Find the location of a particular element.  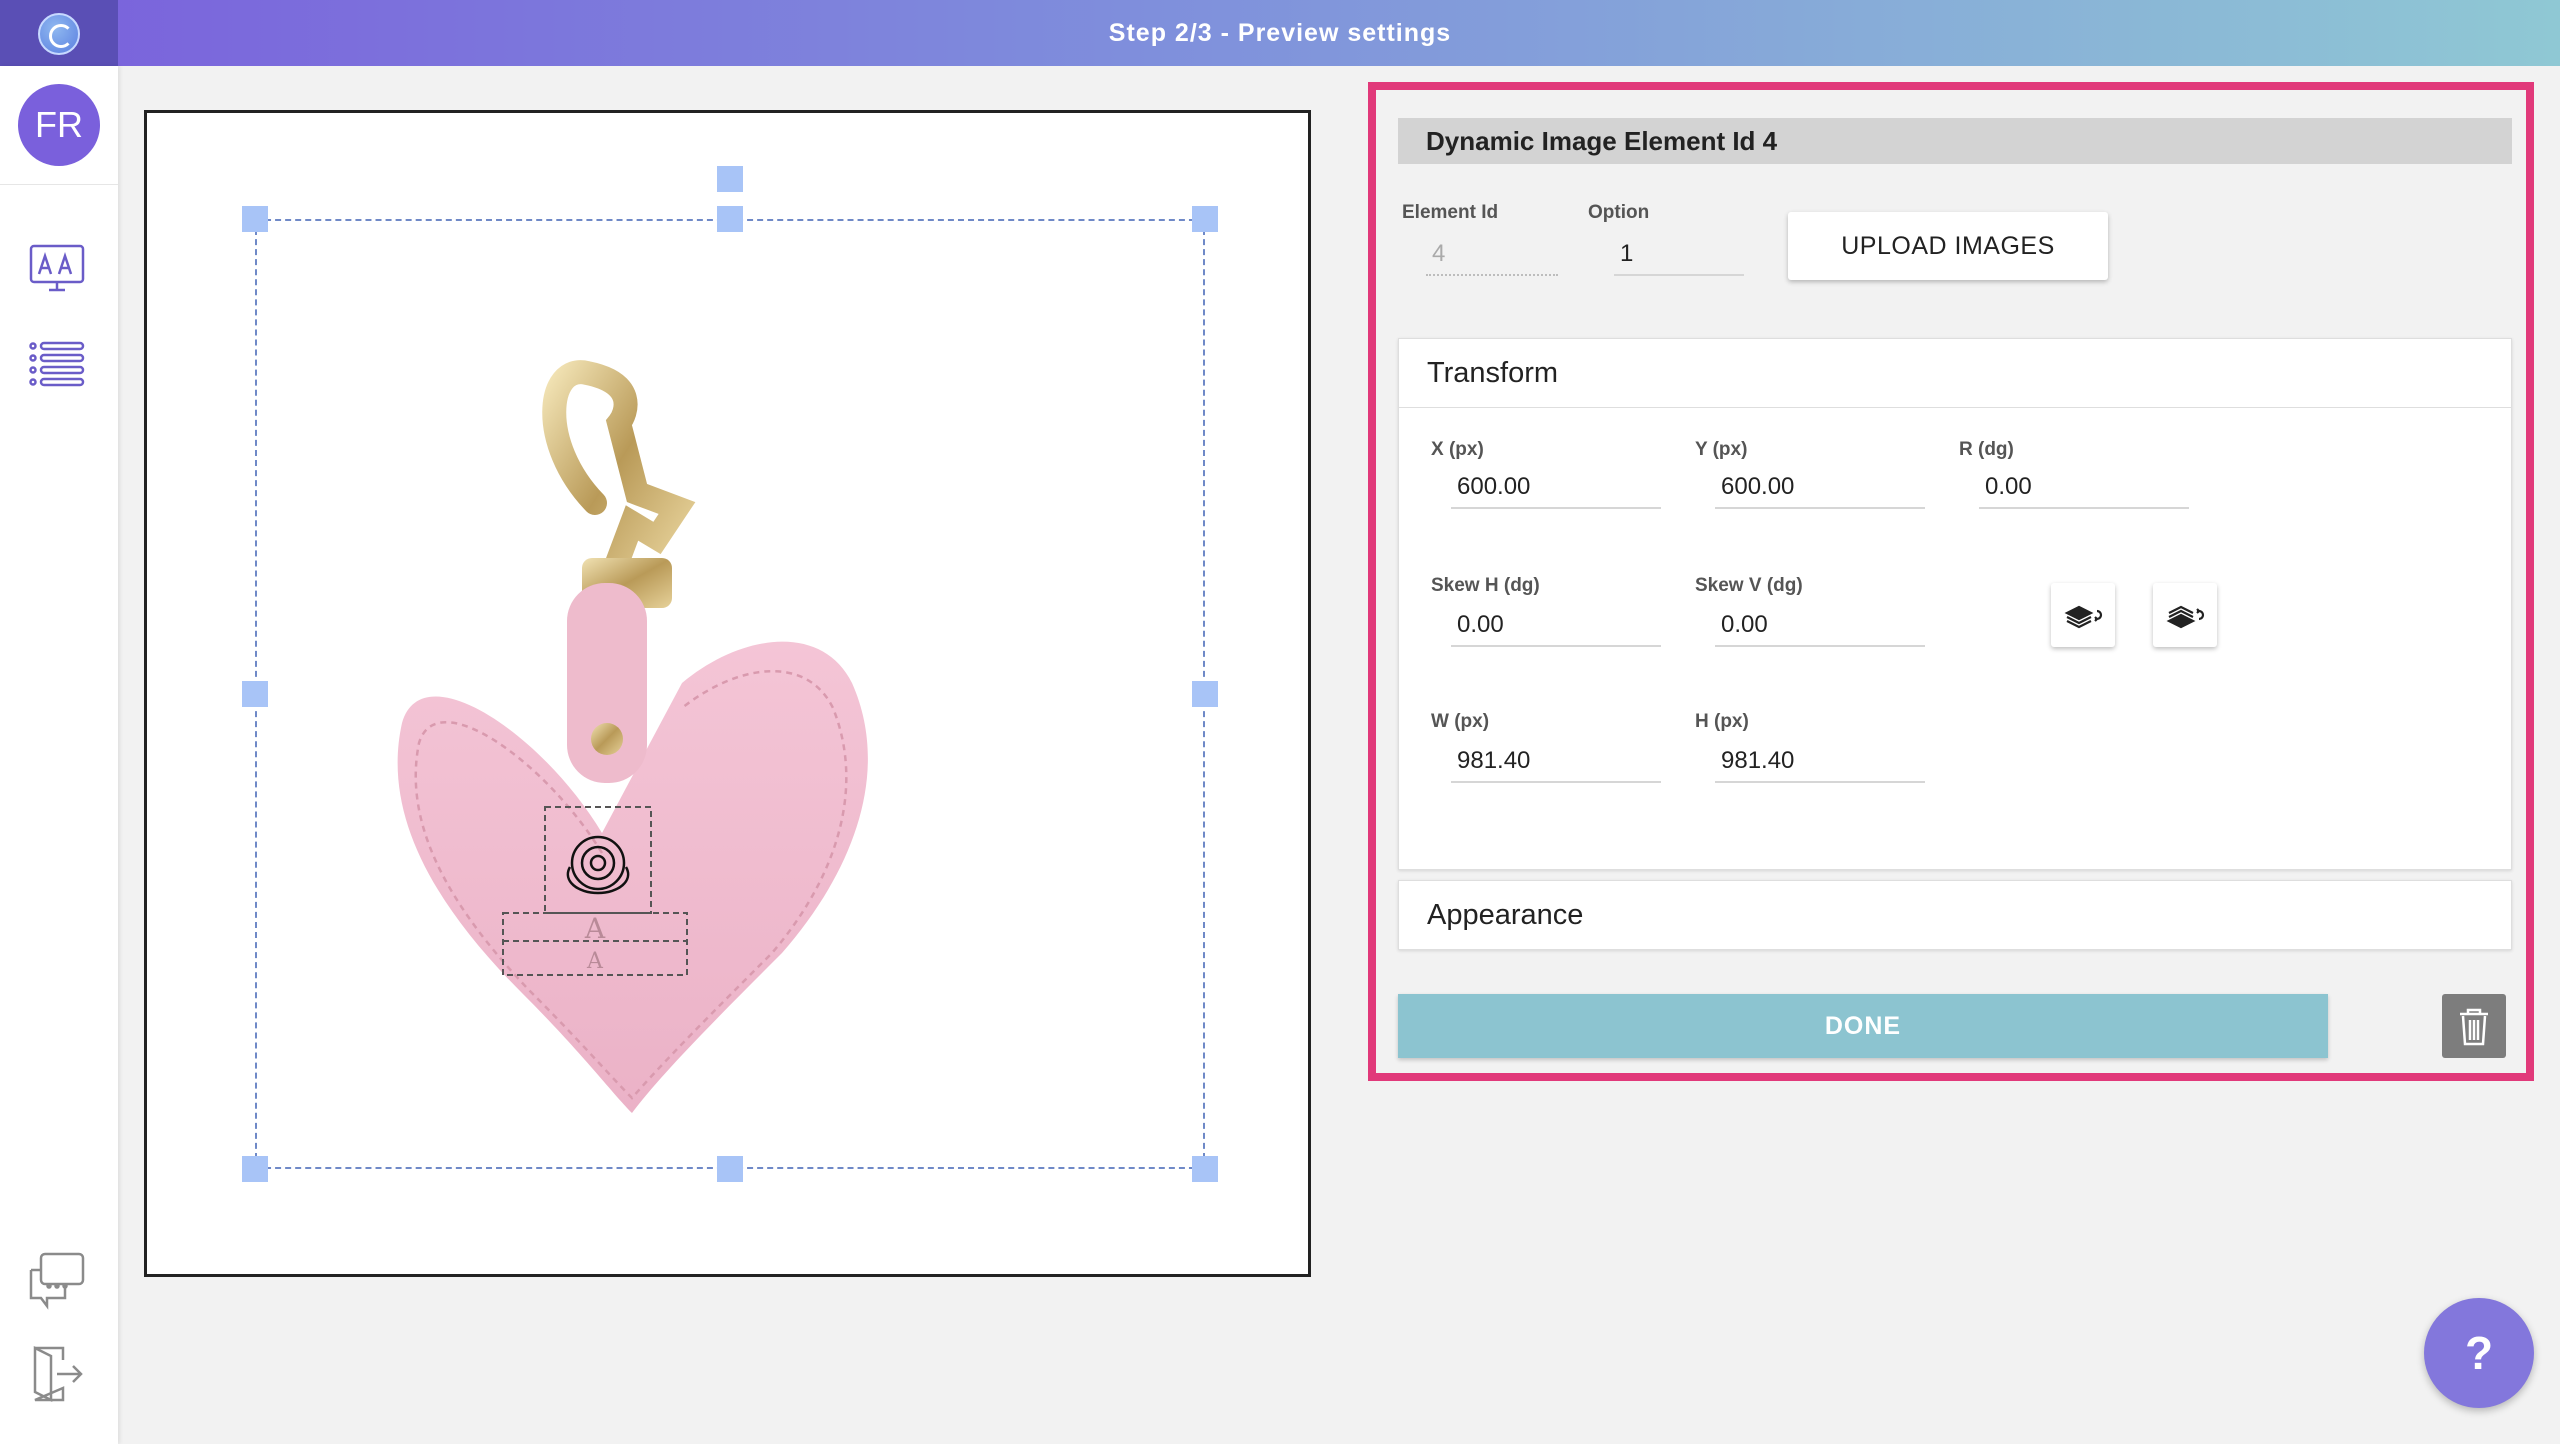

top-bar: Step 2/3 - Preview settings is located at coordinates (1280, 33).